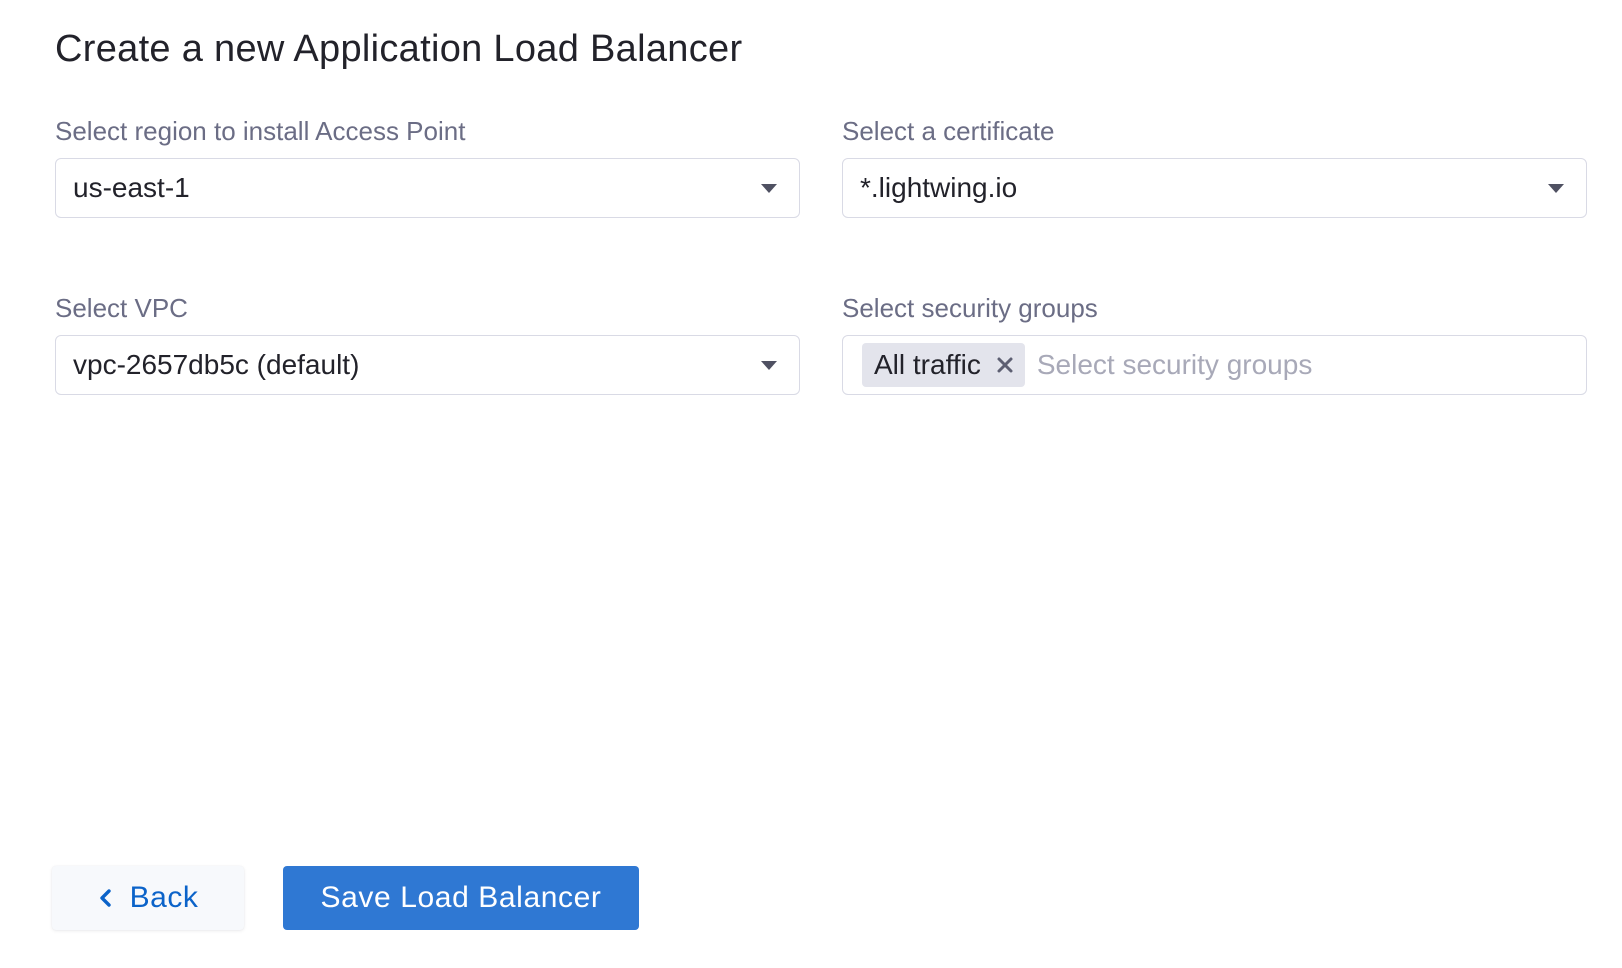 This screenshot has height=968, width=1622. I want to click on security-groups-field: Select security groups All traffic, so click(1214, 344).